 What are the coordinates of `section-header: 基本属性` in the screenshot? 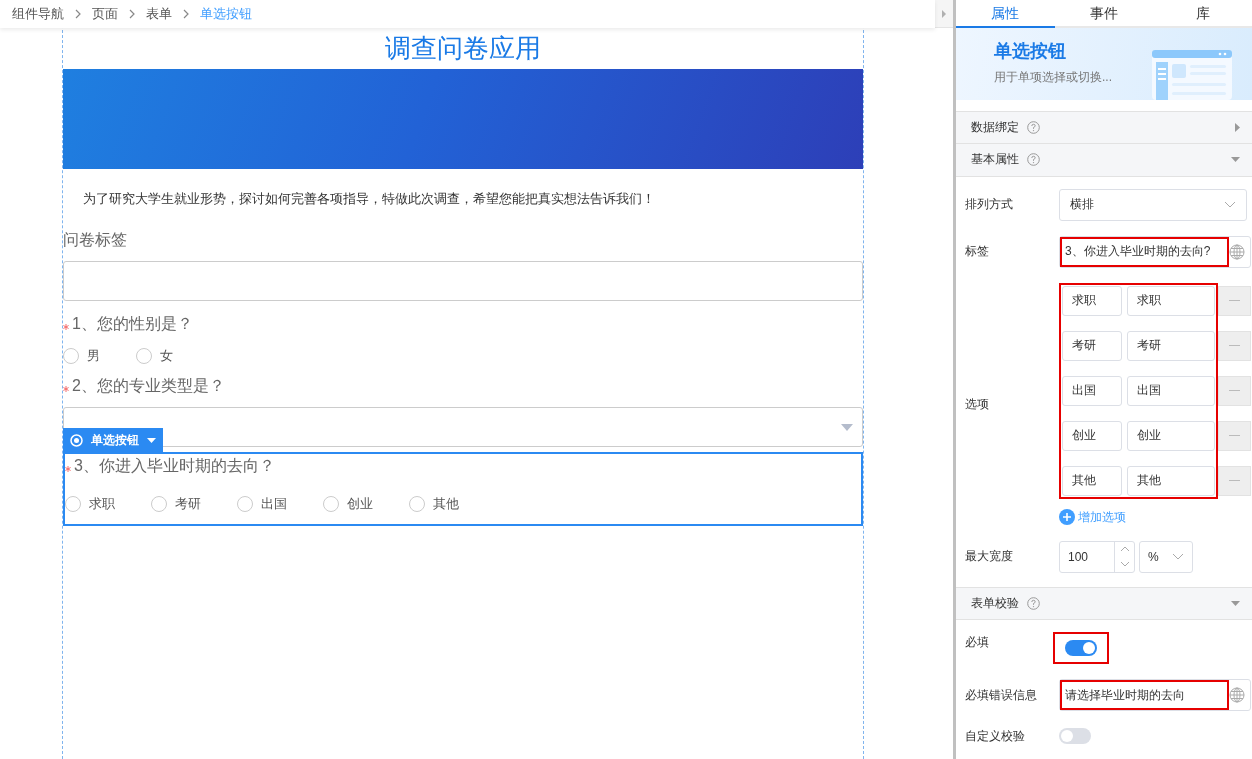 It's located at (1104, 159).